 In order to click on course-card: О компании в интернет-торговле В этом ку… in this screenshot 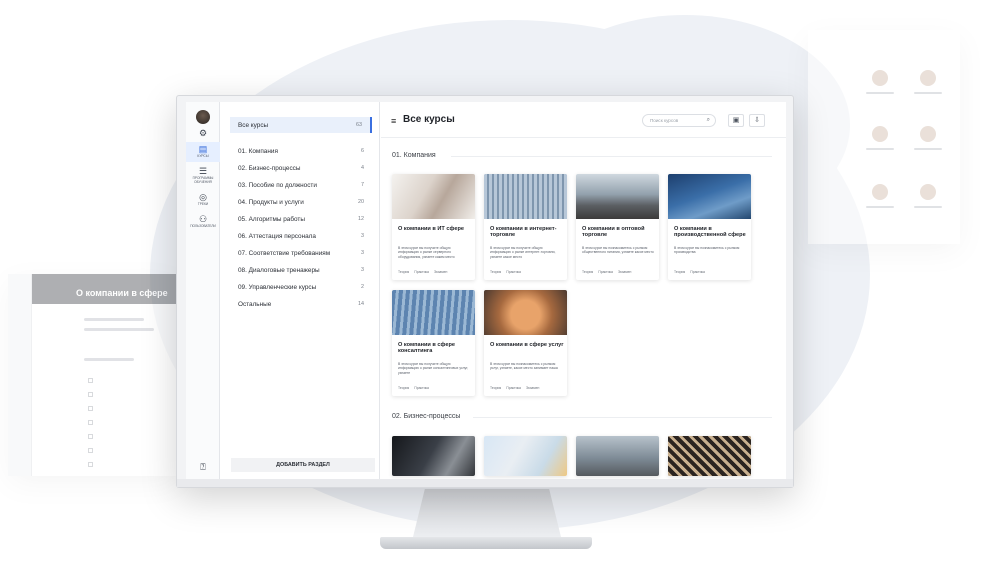, I will do `click(525, 227)`.